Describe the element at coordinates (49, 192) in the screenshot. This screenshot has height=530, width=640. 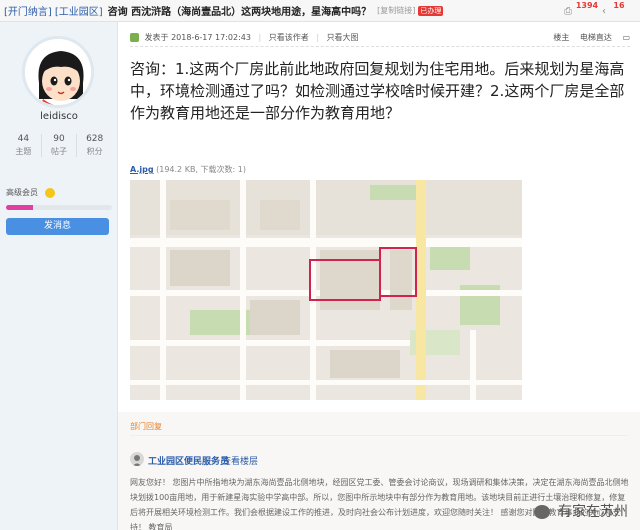
I see `smile-icon` at that location.